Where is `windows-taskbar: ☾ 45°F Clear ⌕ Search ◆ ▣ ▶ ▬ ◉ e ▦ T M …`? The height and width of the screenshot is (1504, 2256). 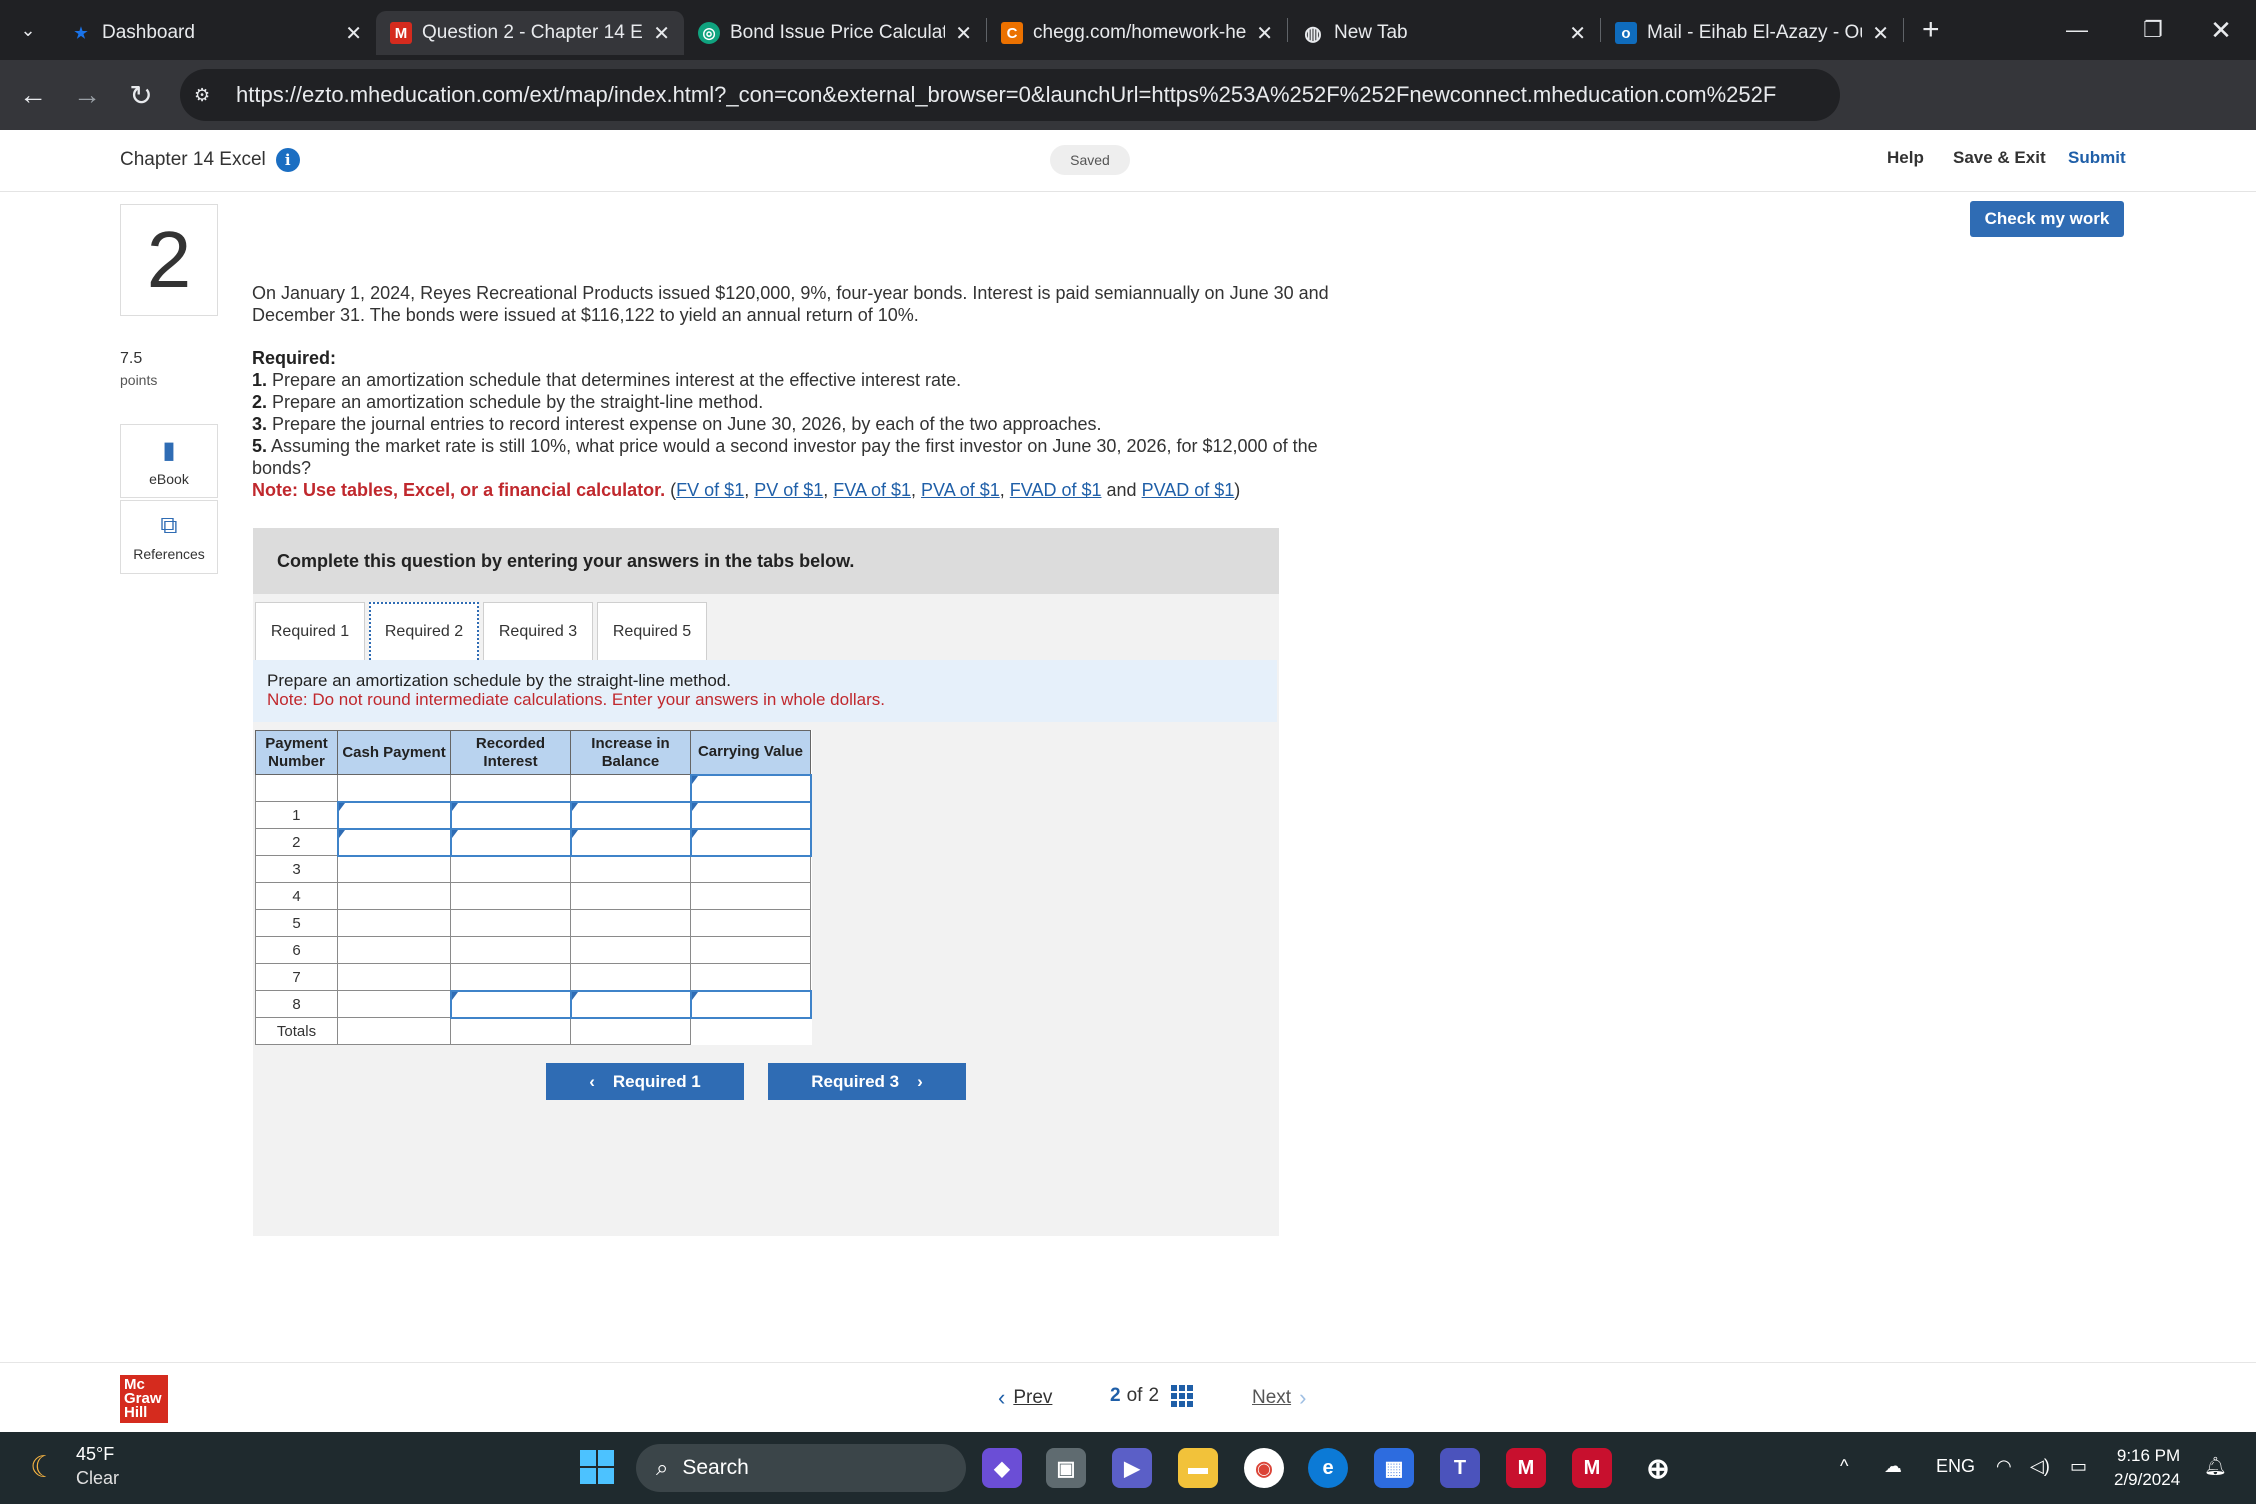
windows-taskbar: ☾ 45°F Clear ⌕ Search ◆ ▣ ▶ ▬ ◉ e ▦ T M … is located at coordinates (1128, 1468).